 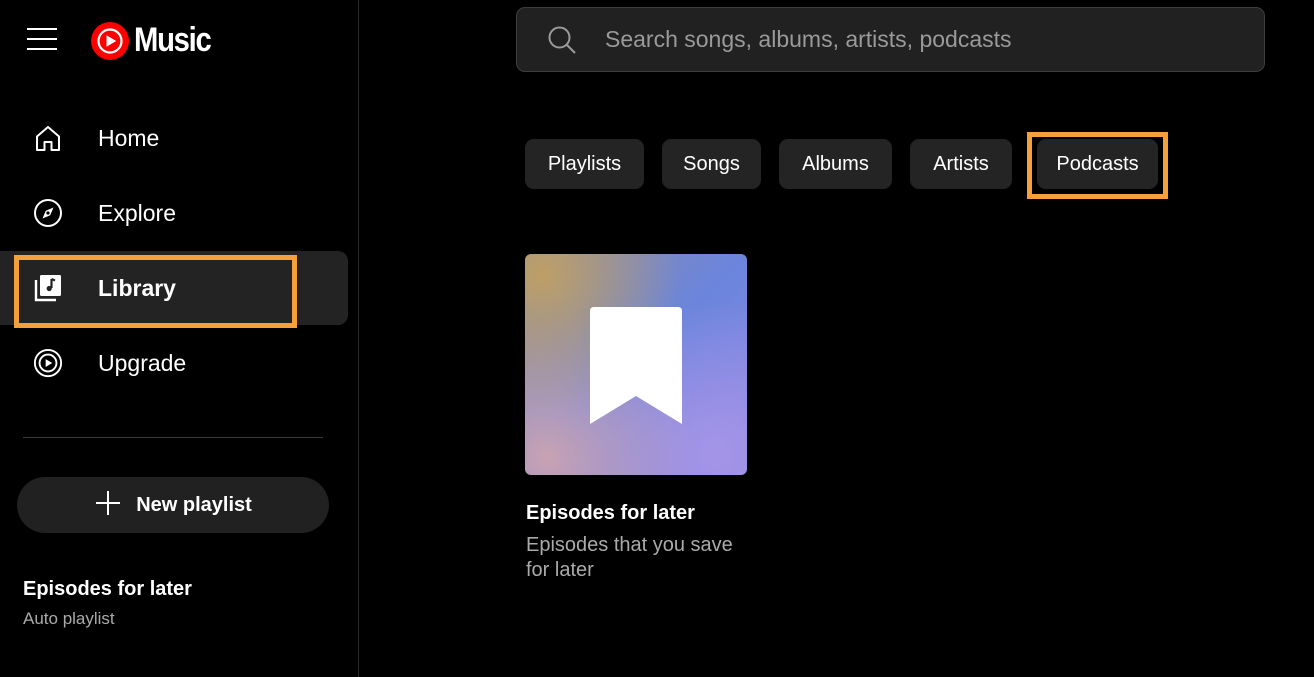 I want to click on chip-playlists: Playlists, so click(x=584, y=164).